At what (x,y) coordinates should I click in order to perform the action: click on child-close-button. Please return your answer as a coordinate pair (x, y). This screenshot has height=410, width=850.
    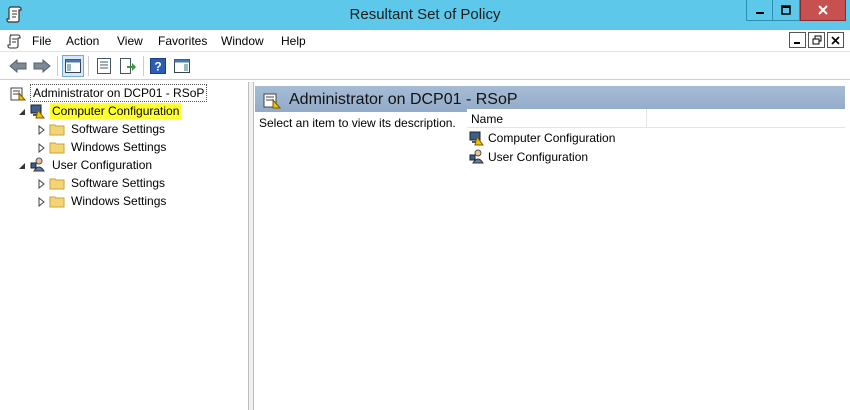
    Looking at the image, I should click on (835, 40).